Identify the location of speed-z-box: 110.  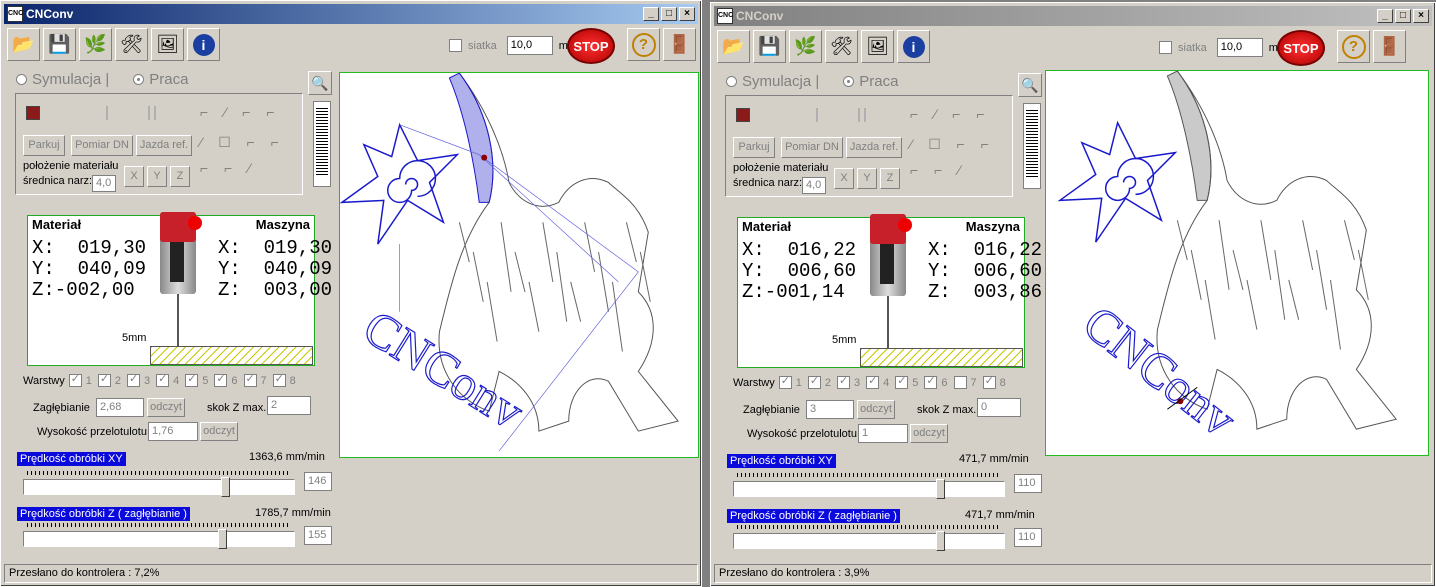
(1028, 537).